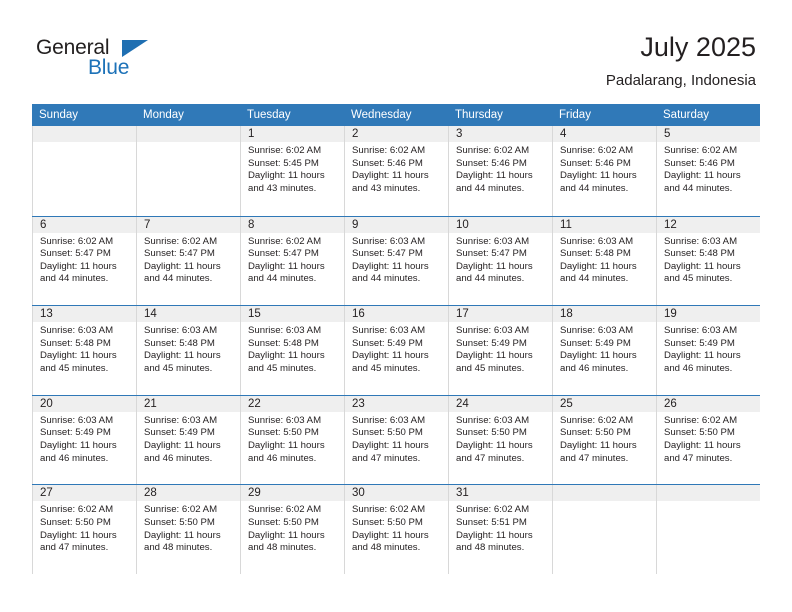  What do you see at coordinates (604, 529) in the screenshot?
I see `calendar-cell-empty` at bounding box center [604, 529].